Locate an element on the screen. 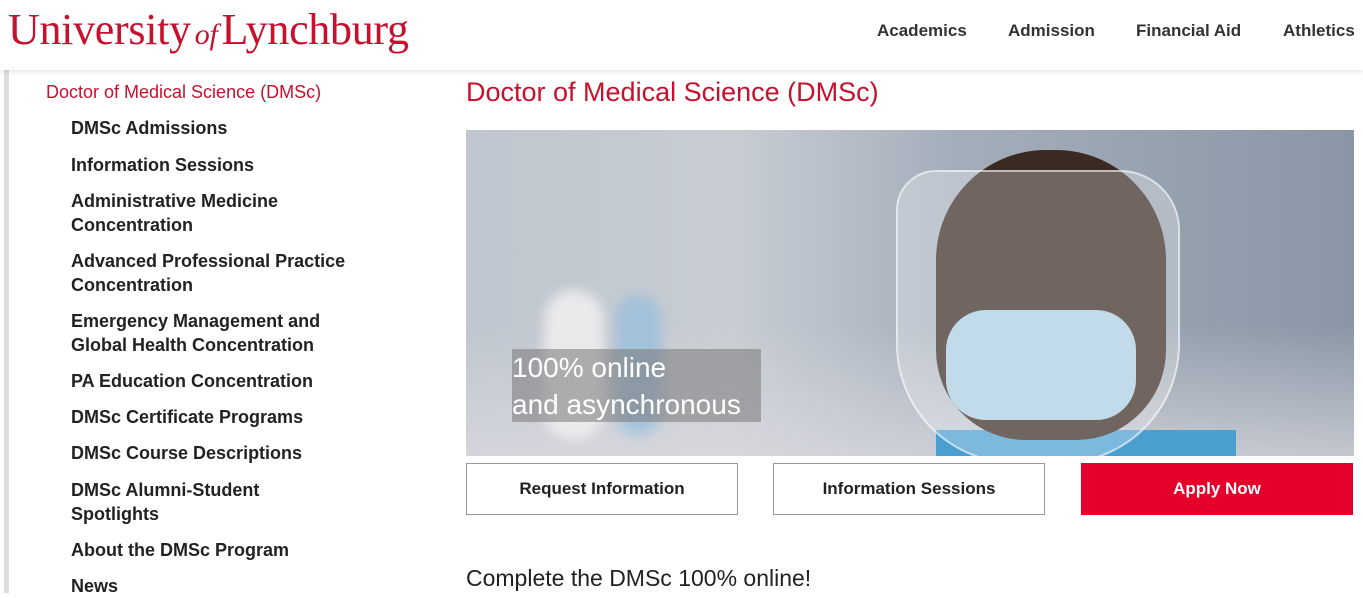 The image size is (1363, 598). hero-caption-line: 100% online is located at coordinates (589, 367).